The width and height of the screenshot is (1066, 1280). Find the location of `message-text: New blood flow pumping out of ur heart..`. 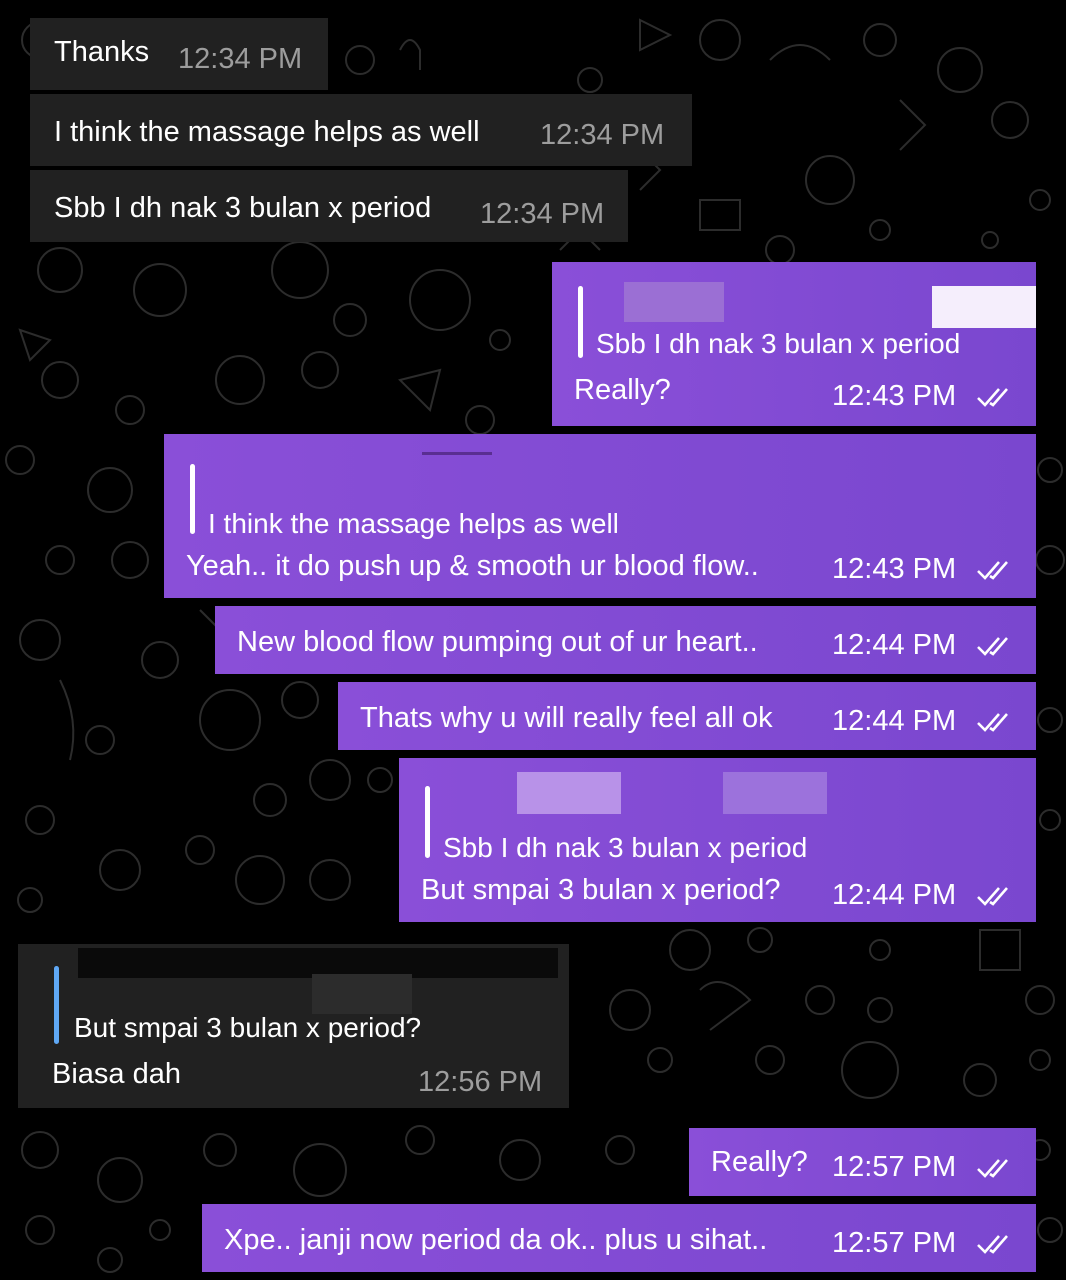

message-text: New blood flow pumping out of ur heart.. is located at coordinates (497, 642).